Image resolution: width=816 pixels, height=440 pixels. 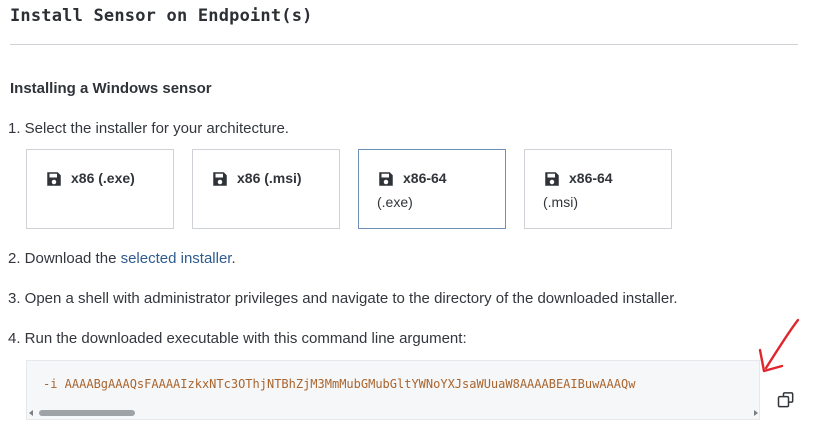 I want to click on installer-option-x86-msi: x86 (.msi), so click(x=266, y=189).